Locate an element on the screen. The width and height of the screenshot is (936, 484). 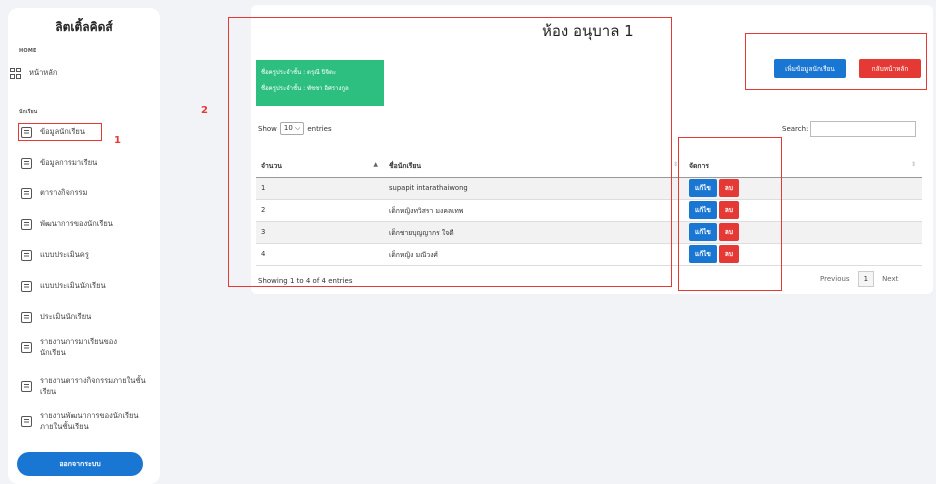
sidebar-item-attendance-report: รายงานการมาเรียนของนักเรียน is located at coordinates (81, 347).